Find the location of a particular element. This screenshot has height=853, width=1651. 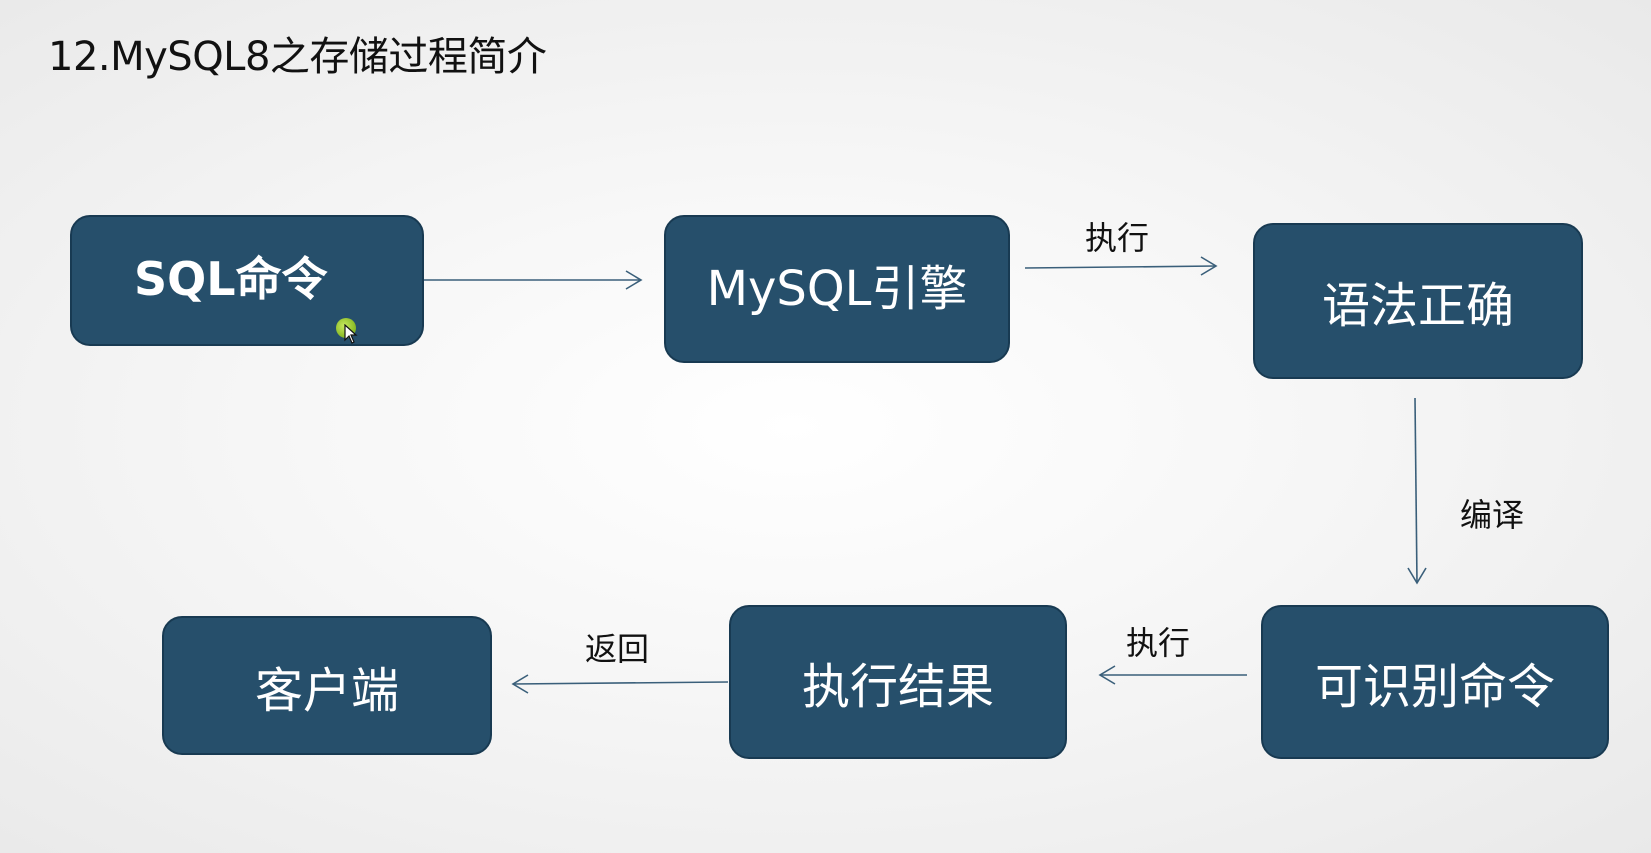

arrow-syntax-to-command is located at coordinates (1417, 491).